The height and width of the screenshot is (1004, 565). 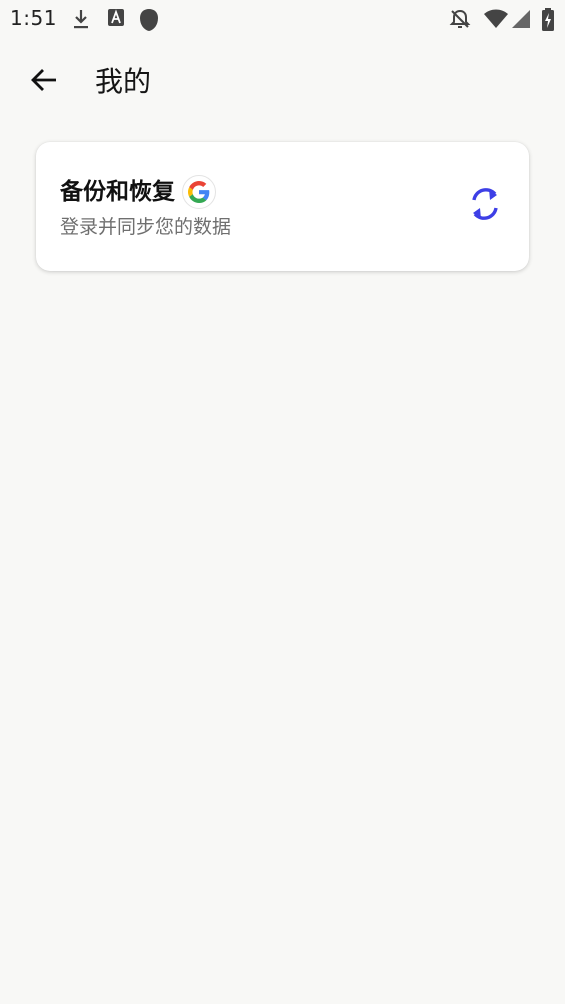 What do you see at coordinates (123, 81) in the screenshot?
I see `page-title: 我的` at bounding box center [123, 81].